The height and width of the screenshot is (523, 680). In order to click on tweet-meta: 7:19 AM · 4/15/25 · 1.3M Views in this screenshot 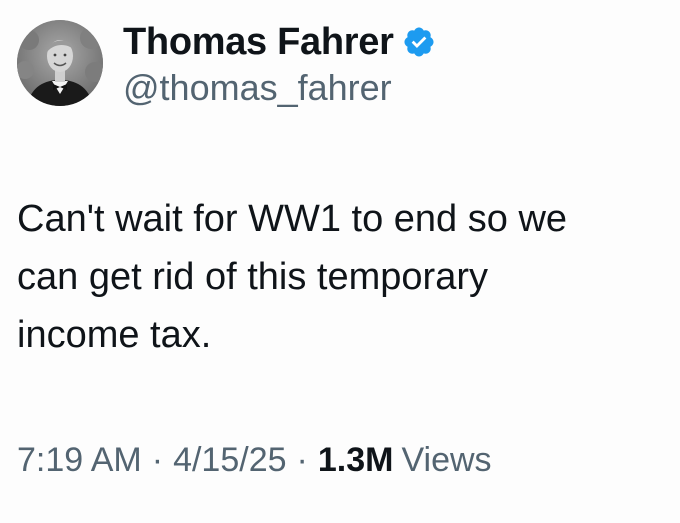, I will do `click(254, 460)`.